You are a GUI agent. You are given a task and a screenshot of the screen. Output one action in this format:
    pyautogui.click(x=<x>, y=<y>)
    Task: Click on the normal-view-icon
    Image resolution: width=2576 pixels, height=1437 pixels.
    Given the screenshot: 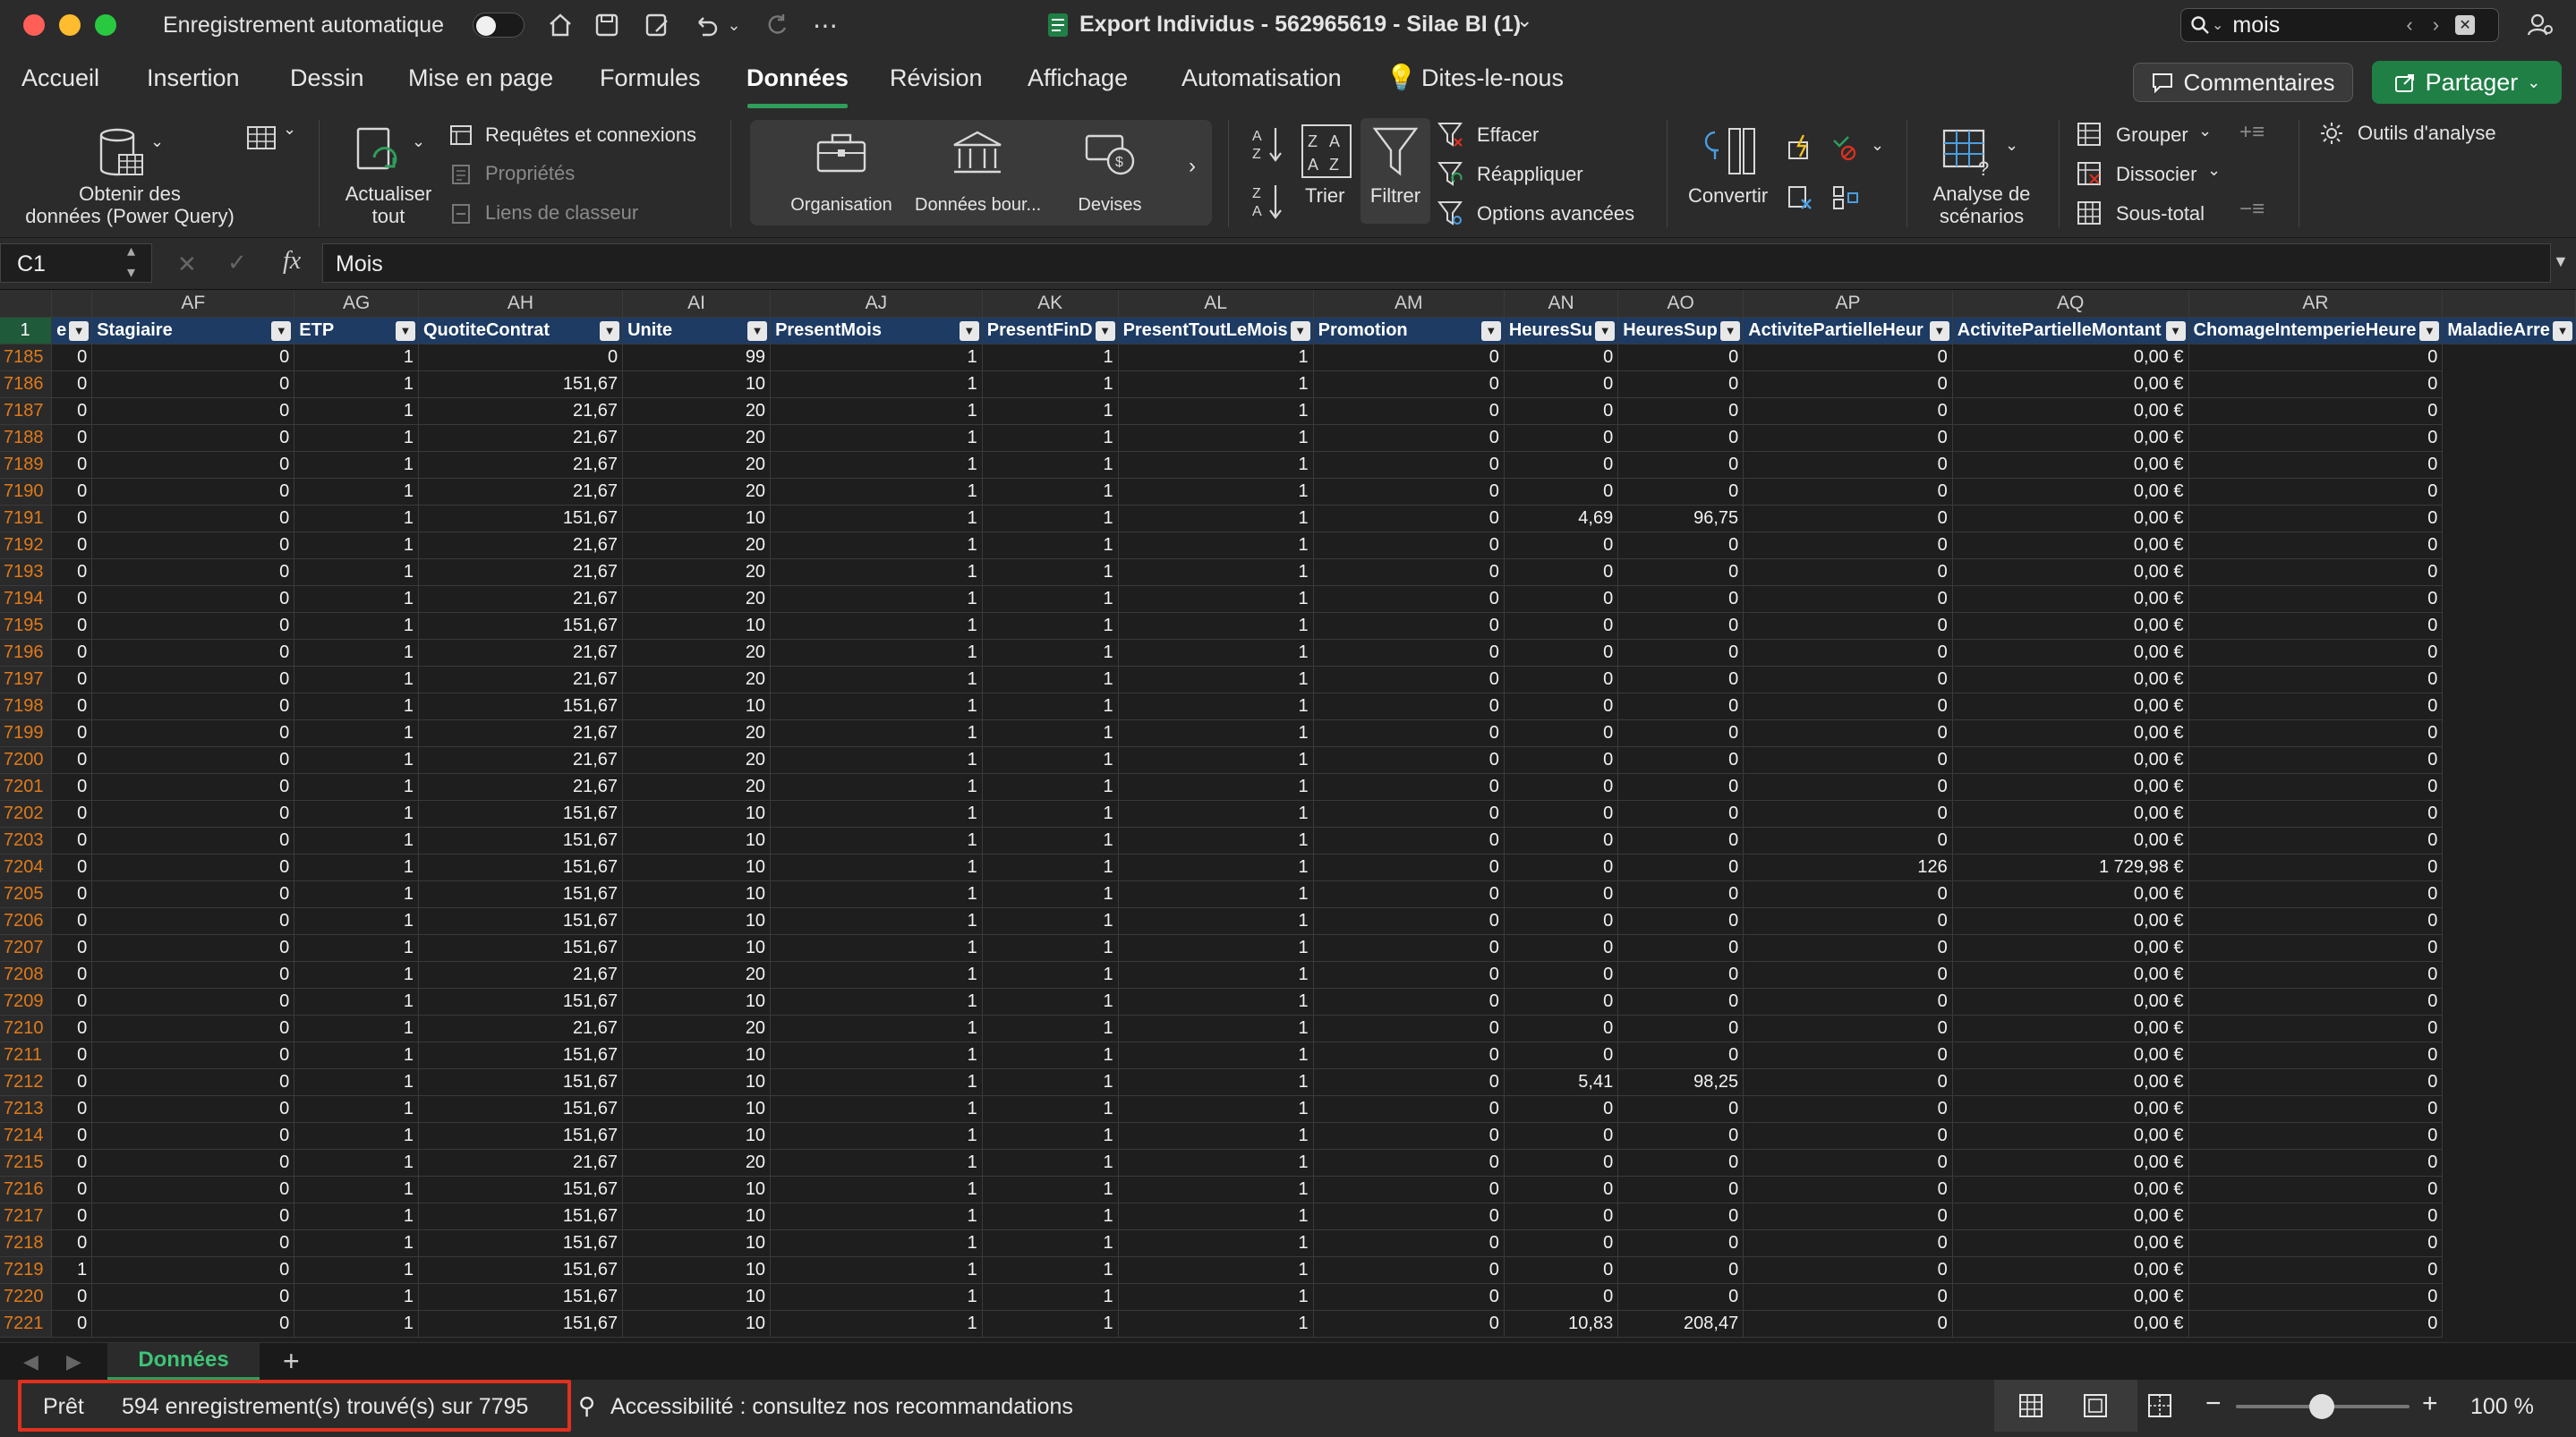 What is the action you would take?
    pyautogui.click(x=2030, y=1408)
    